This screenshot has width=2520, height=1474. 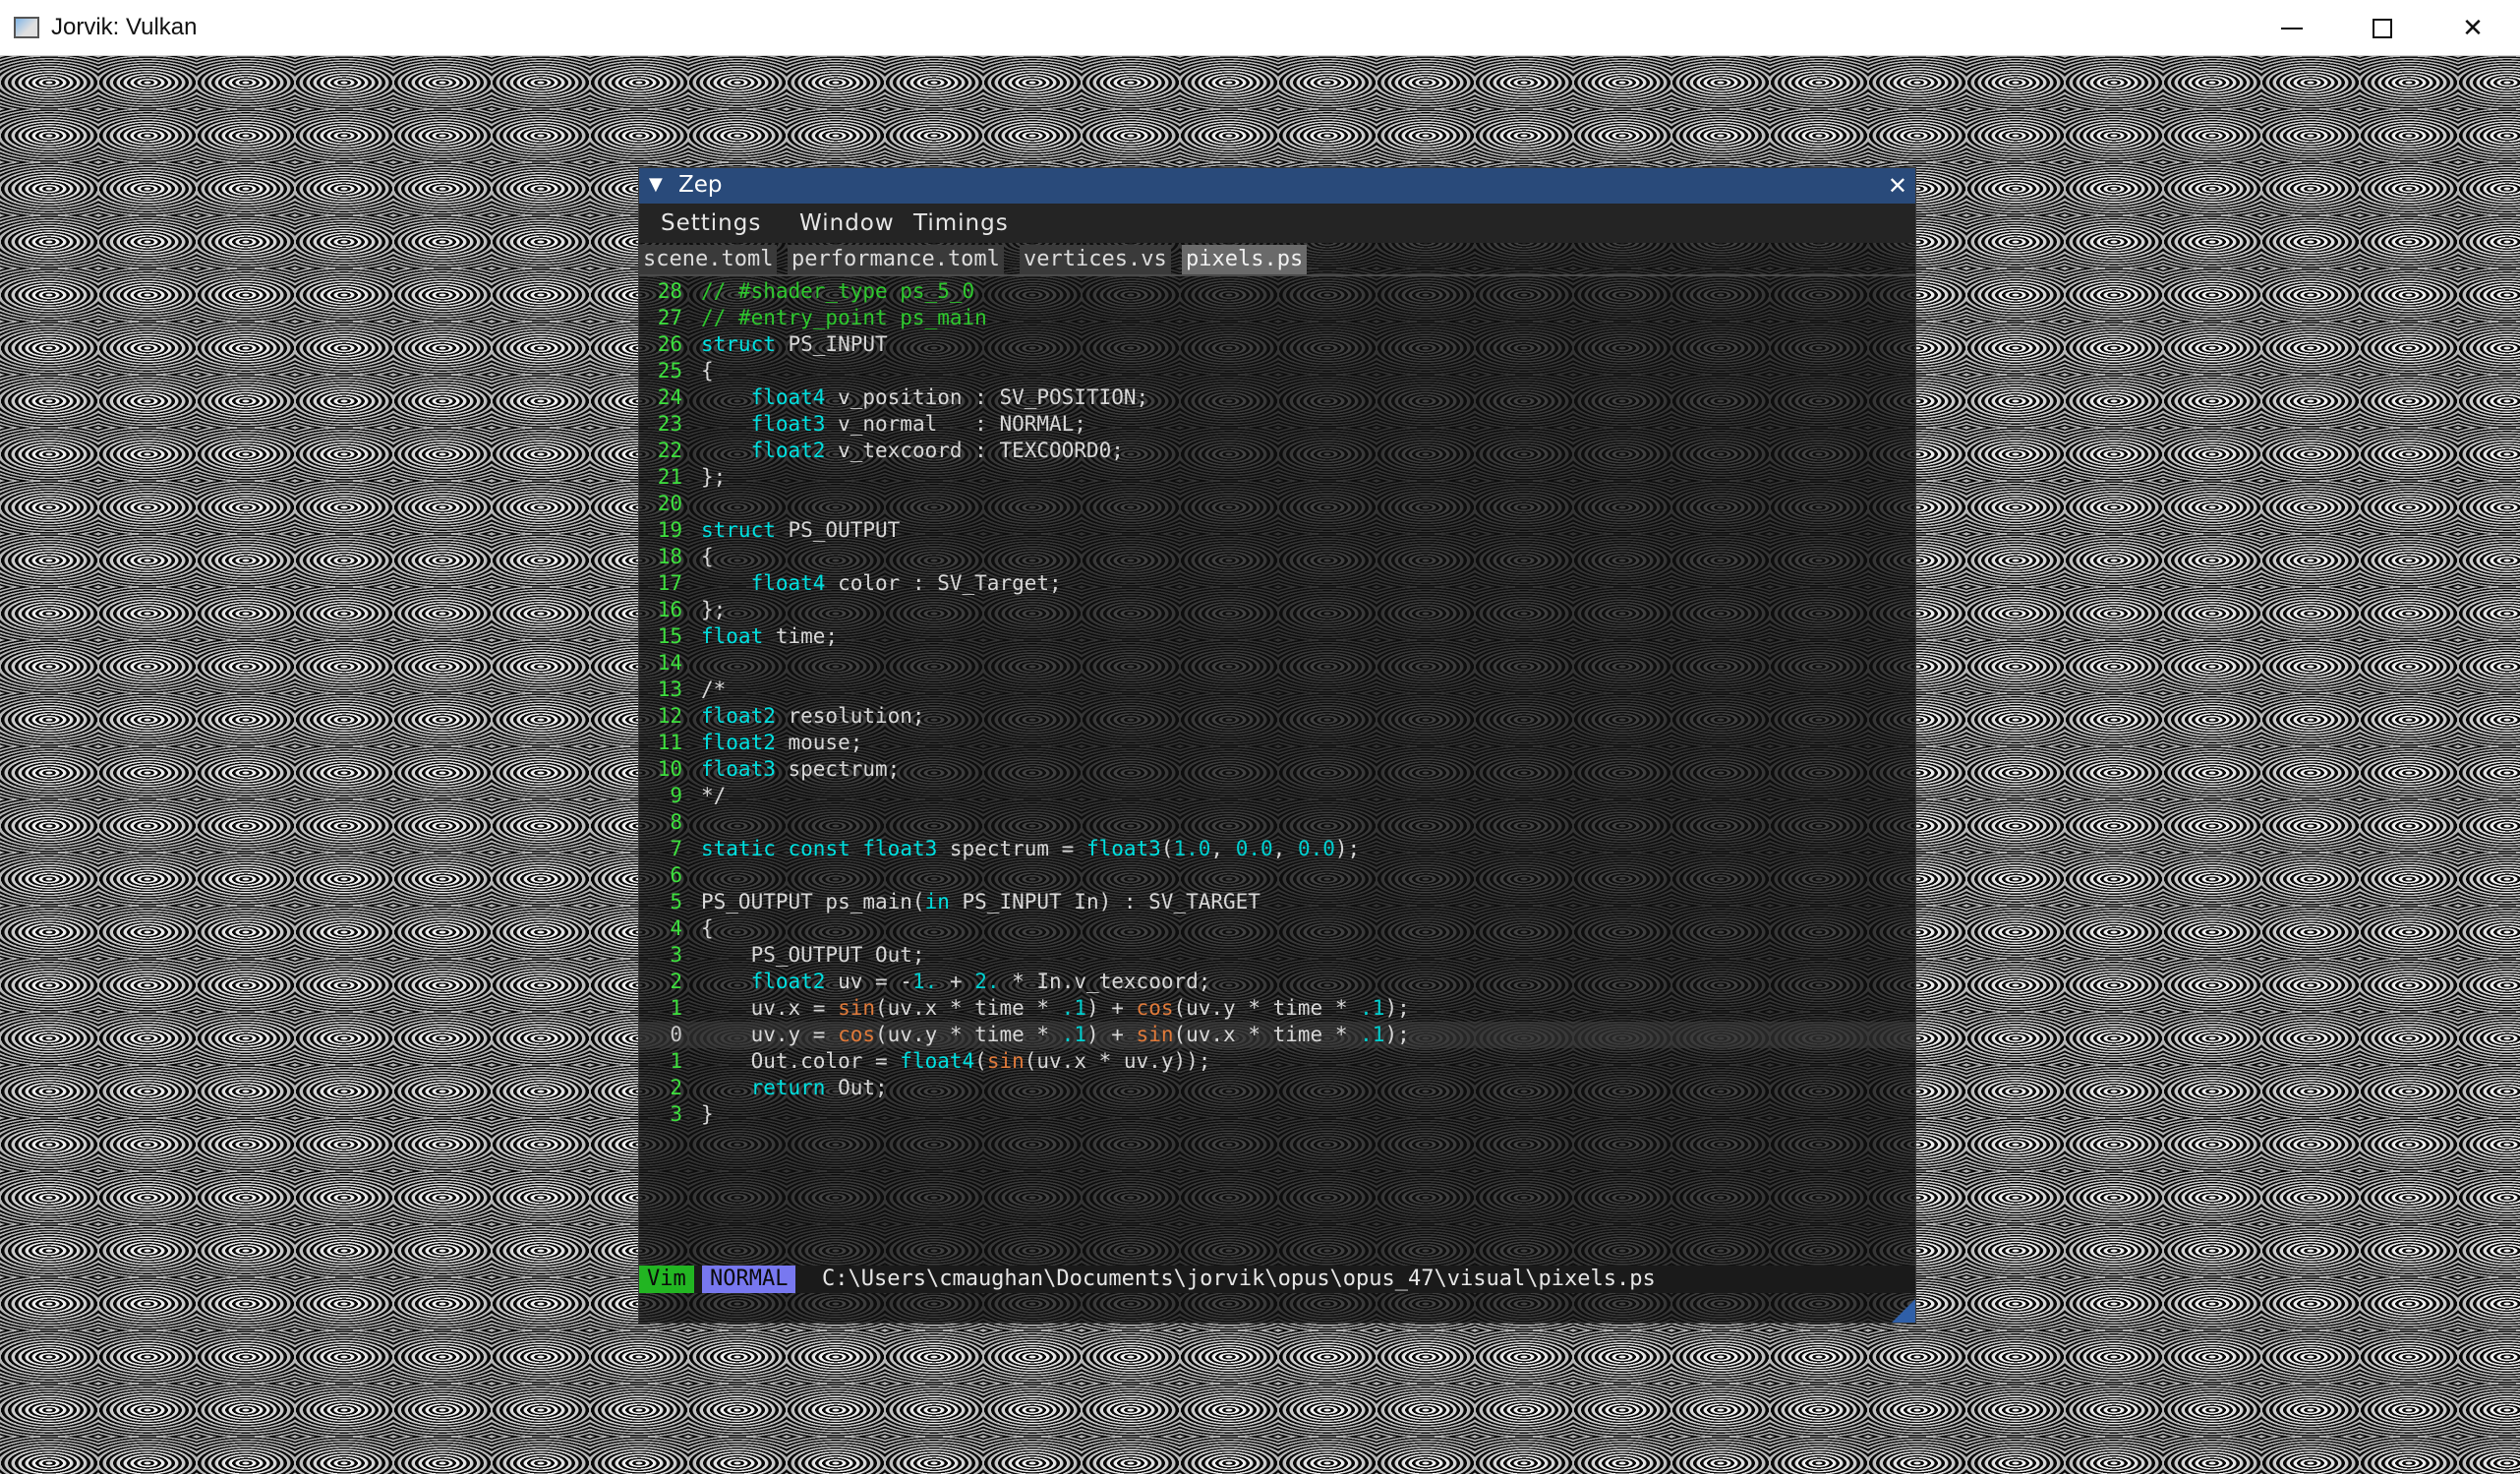 I want to click on menu-window: Window, so click(x=847, y=223).